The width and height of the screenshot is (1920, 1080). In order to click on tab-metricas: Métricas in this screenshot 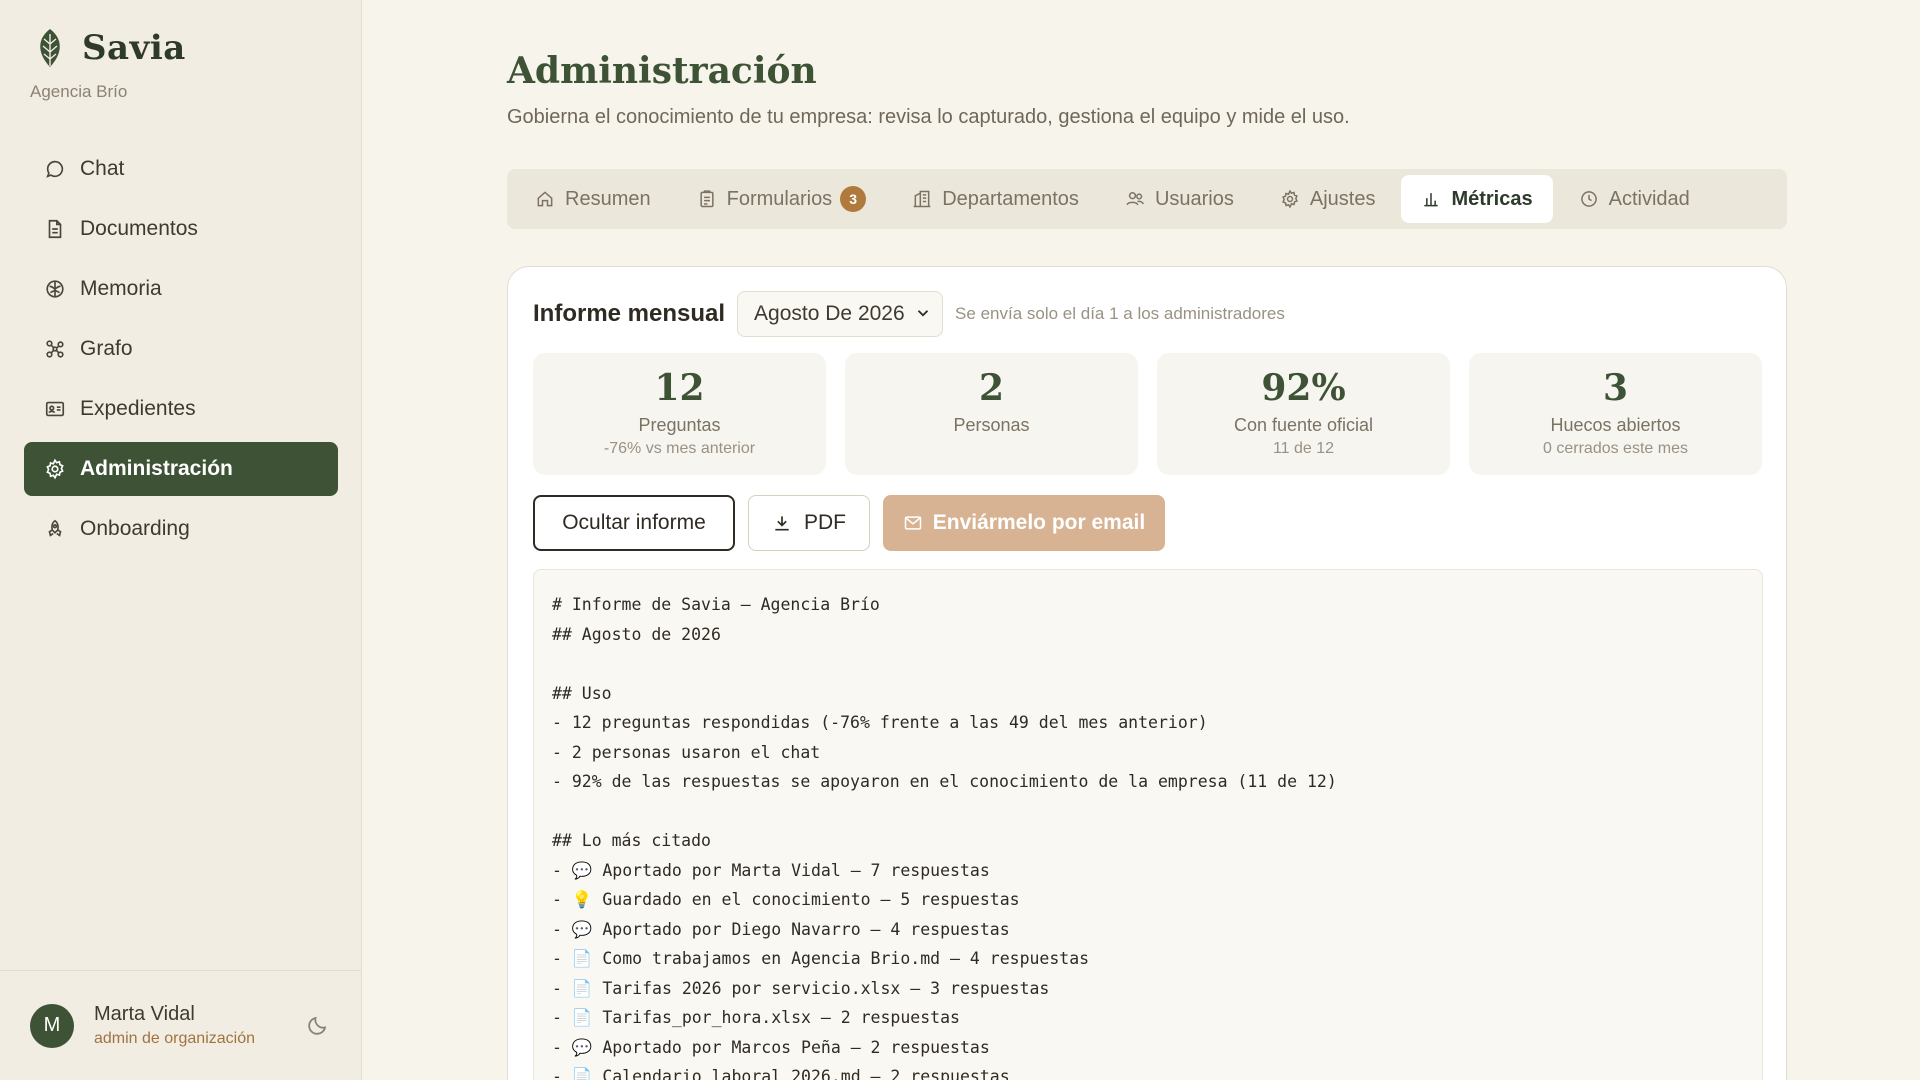, I will do `click(1477, 199)`.